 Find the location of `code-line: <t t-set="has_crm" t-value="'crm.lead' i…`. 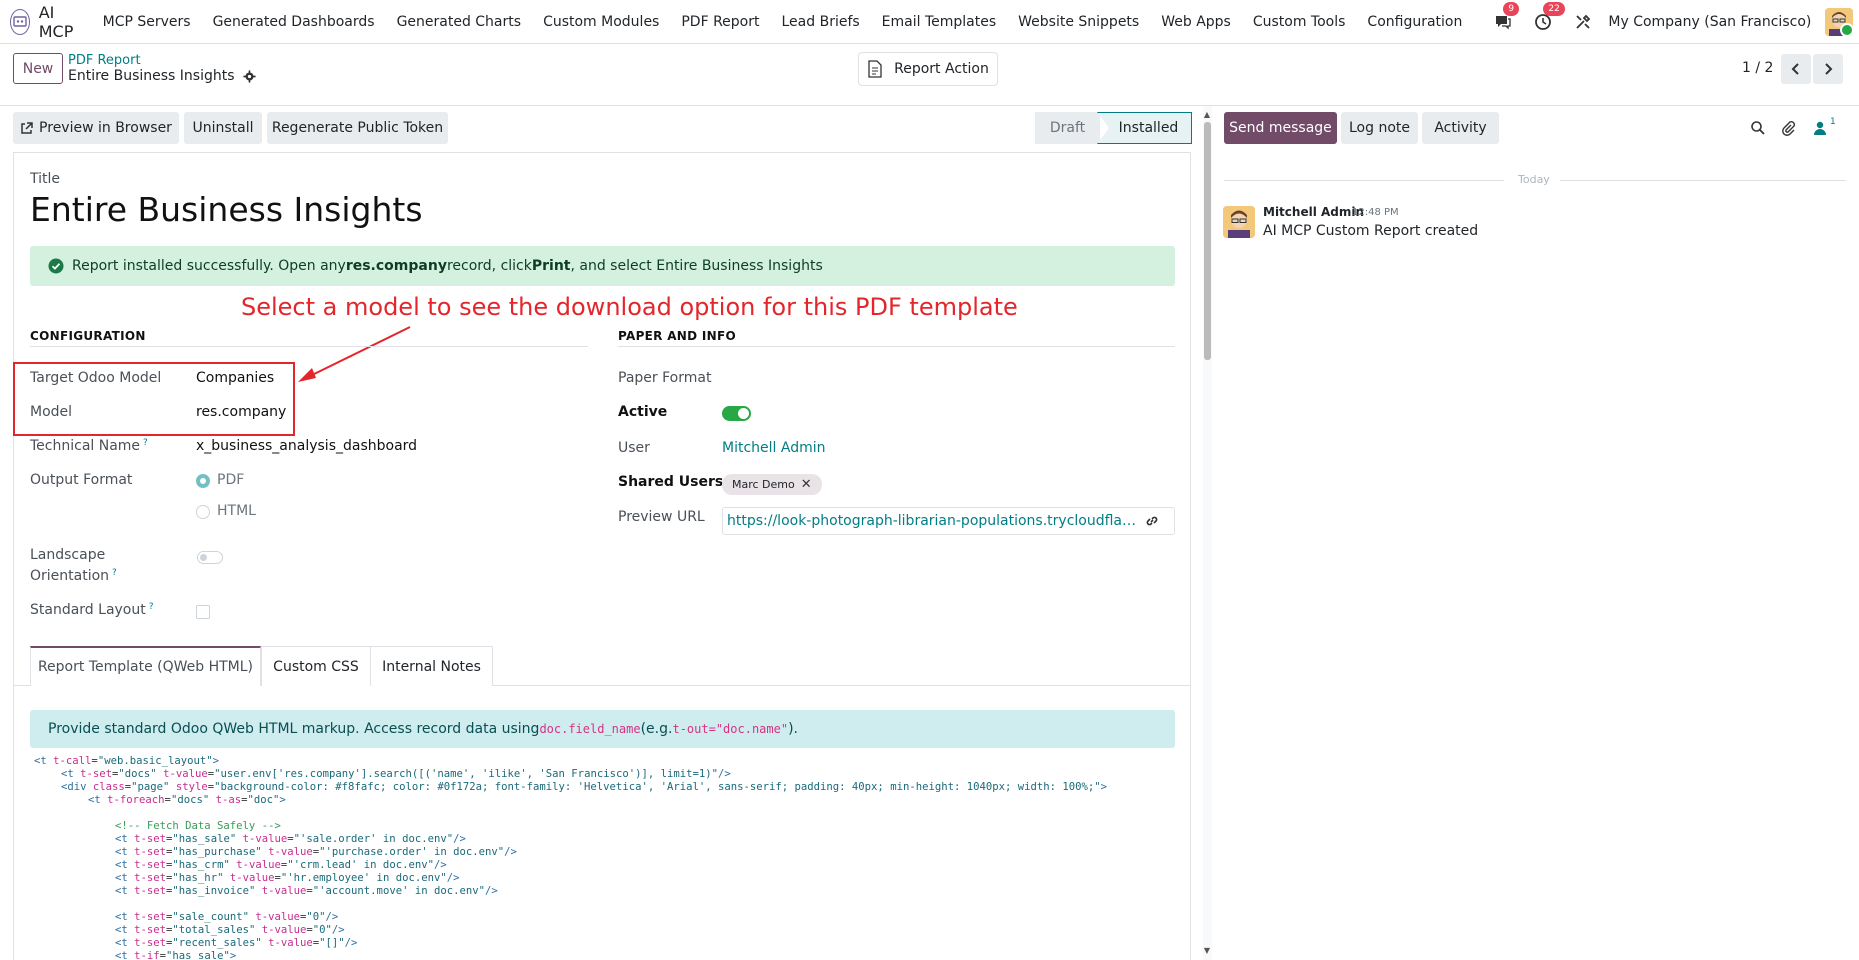

code-line: <t t-set="has_crm" t-value="'crm.lead' i… is located at coordinates (570, 865).